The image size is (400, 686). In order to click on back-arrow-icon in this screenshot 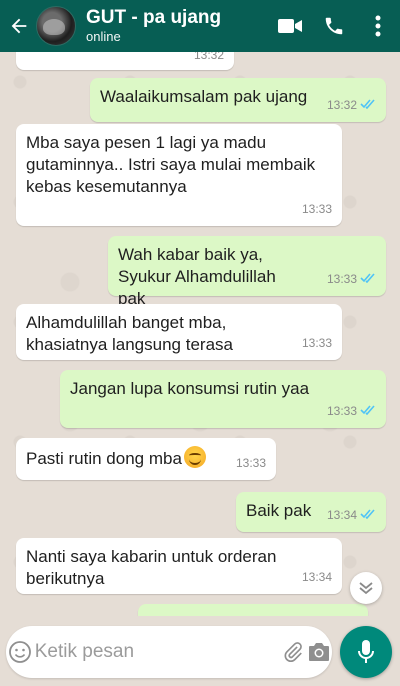, I will do `click(19, 26)`.